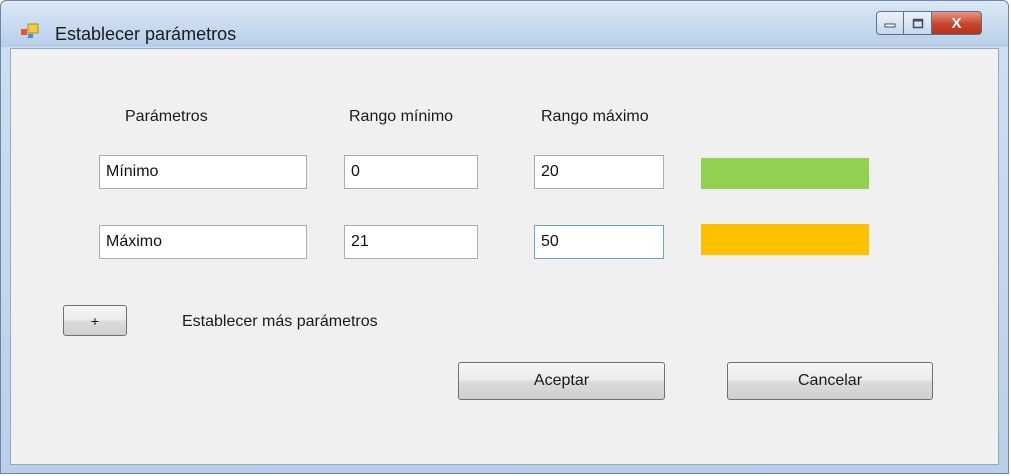 The height and width of the screenshot is (476, 1011). I want to click on window-controls: X, so click(929, 25).